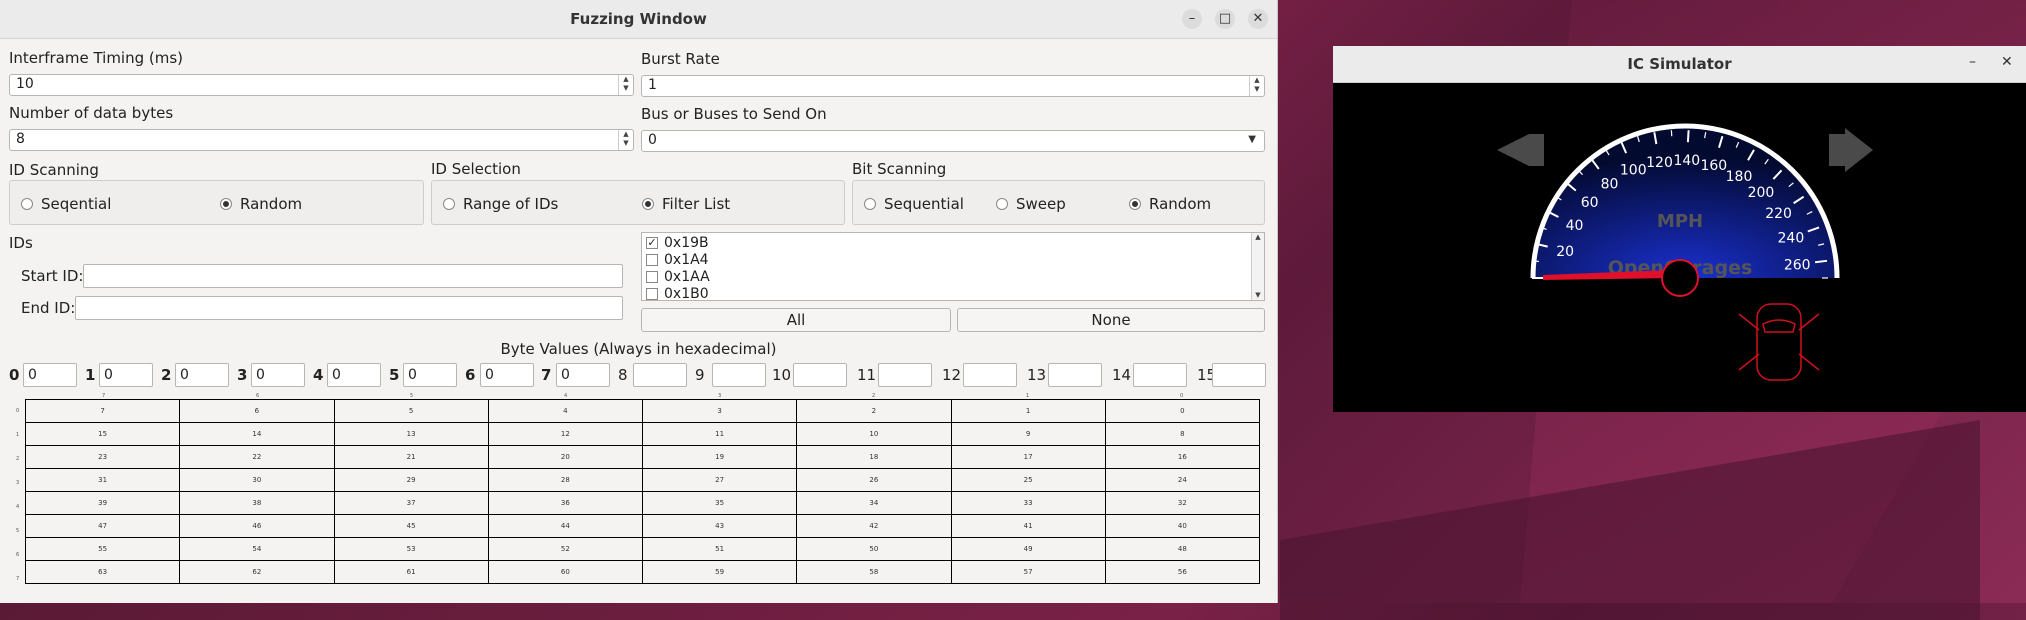 This screenshot has width=2026, height=620. What do you see at coordinates (257, 457) in the screenshot?
I see `bit-cell: 22` at bounding box center [257, 457].